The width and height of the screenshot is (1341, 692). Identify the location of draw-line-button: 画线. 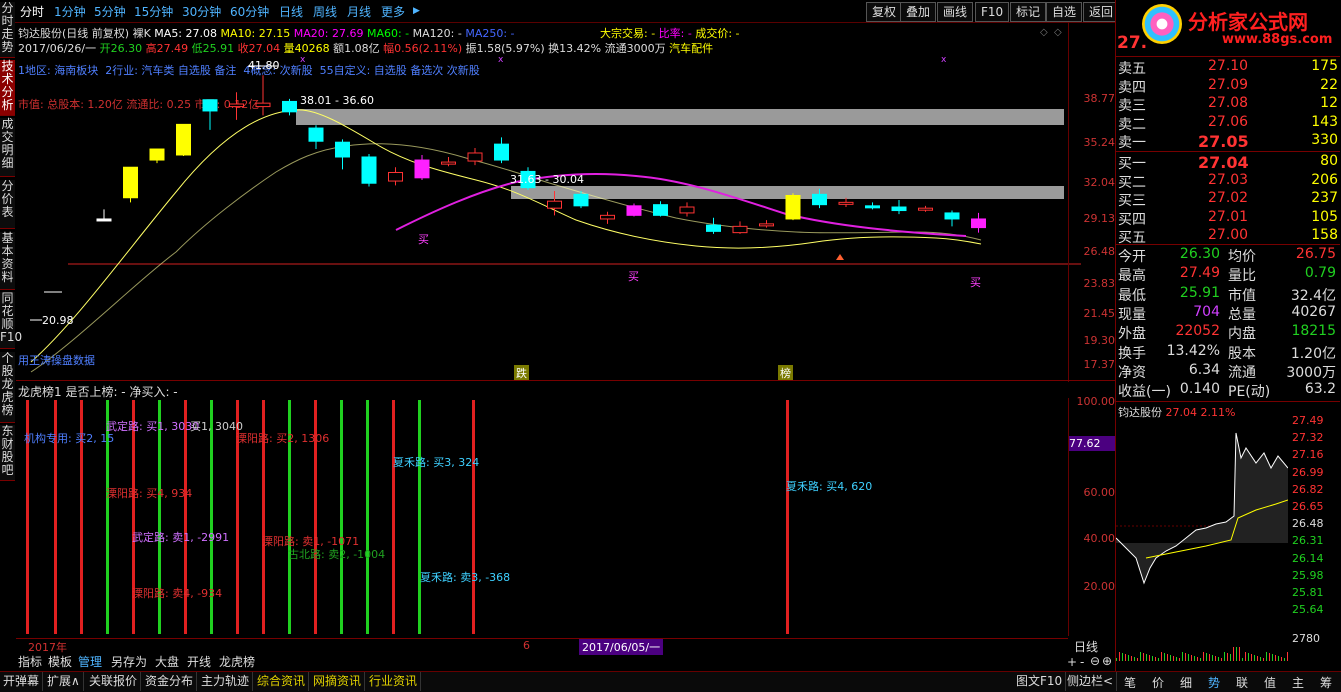
(955, 12).